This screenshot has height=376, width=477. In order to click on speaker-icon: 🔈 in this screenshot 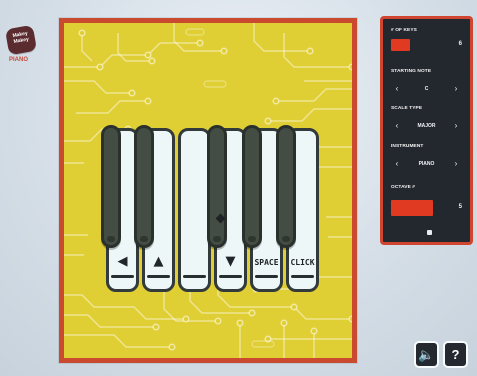, I will do `click(426, 354)`.